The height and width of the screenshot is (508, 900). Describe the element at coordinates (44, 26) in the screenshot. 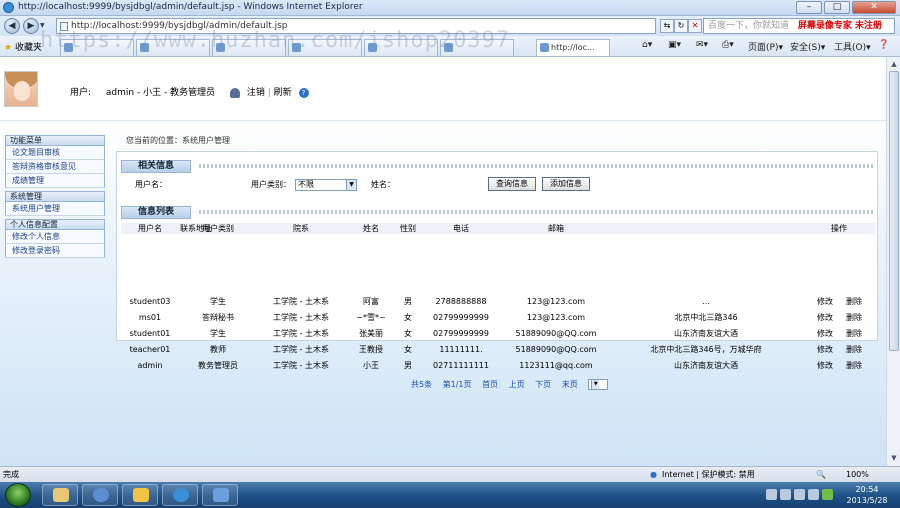

I see `history-dropdown-icon: ▼` at that location.